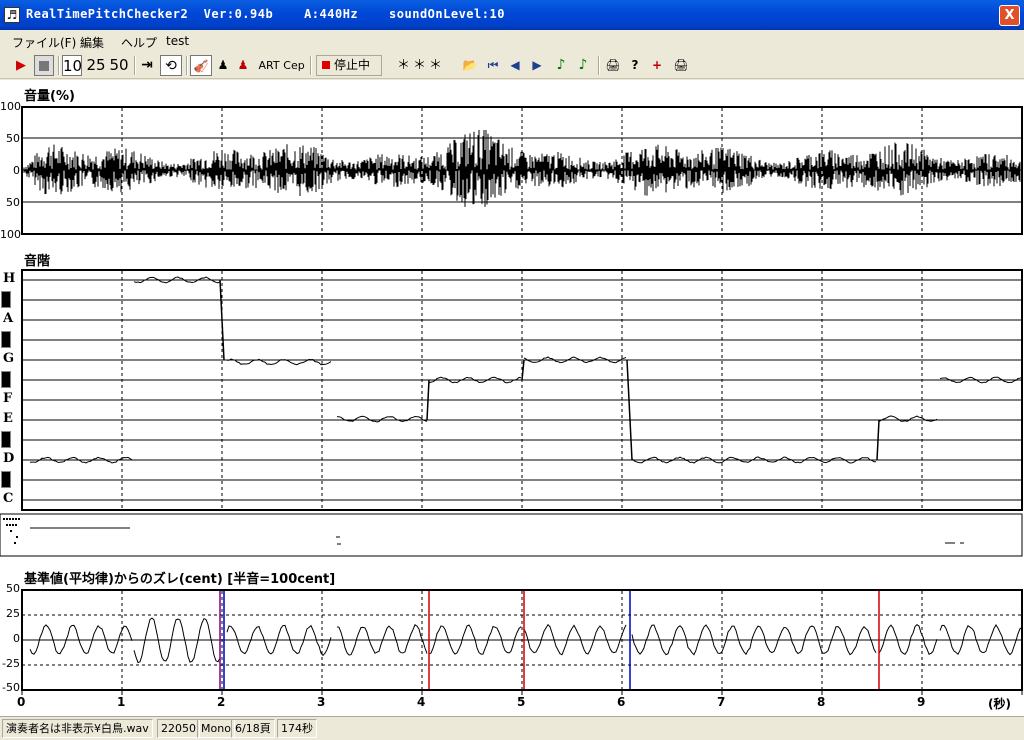 This screenshot has height=740, width=1024. I want to click on play-icon: ▶, so click(21, 65).